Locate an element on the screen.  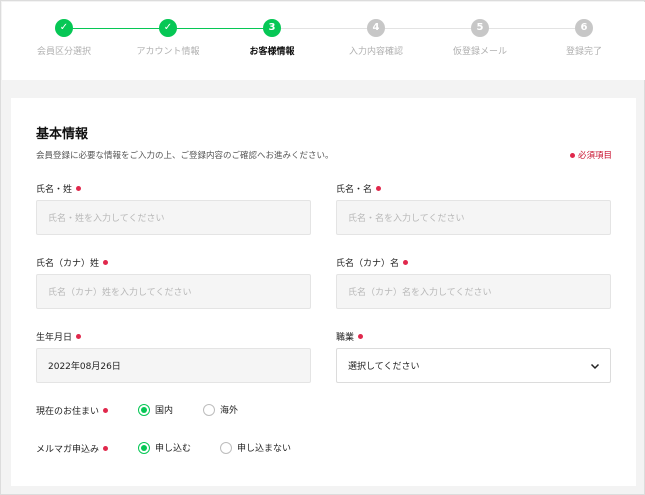
step-label: お客様情報 is located at coordinates (272, 52).